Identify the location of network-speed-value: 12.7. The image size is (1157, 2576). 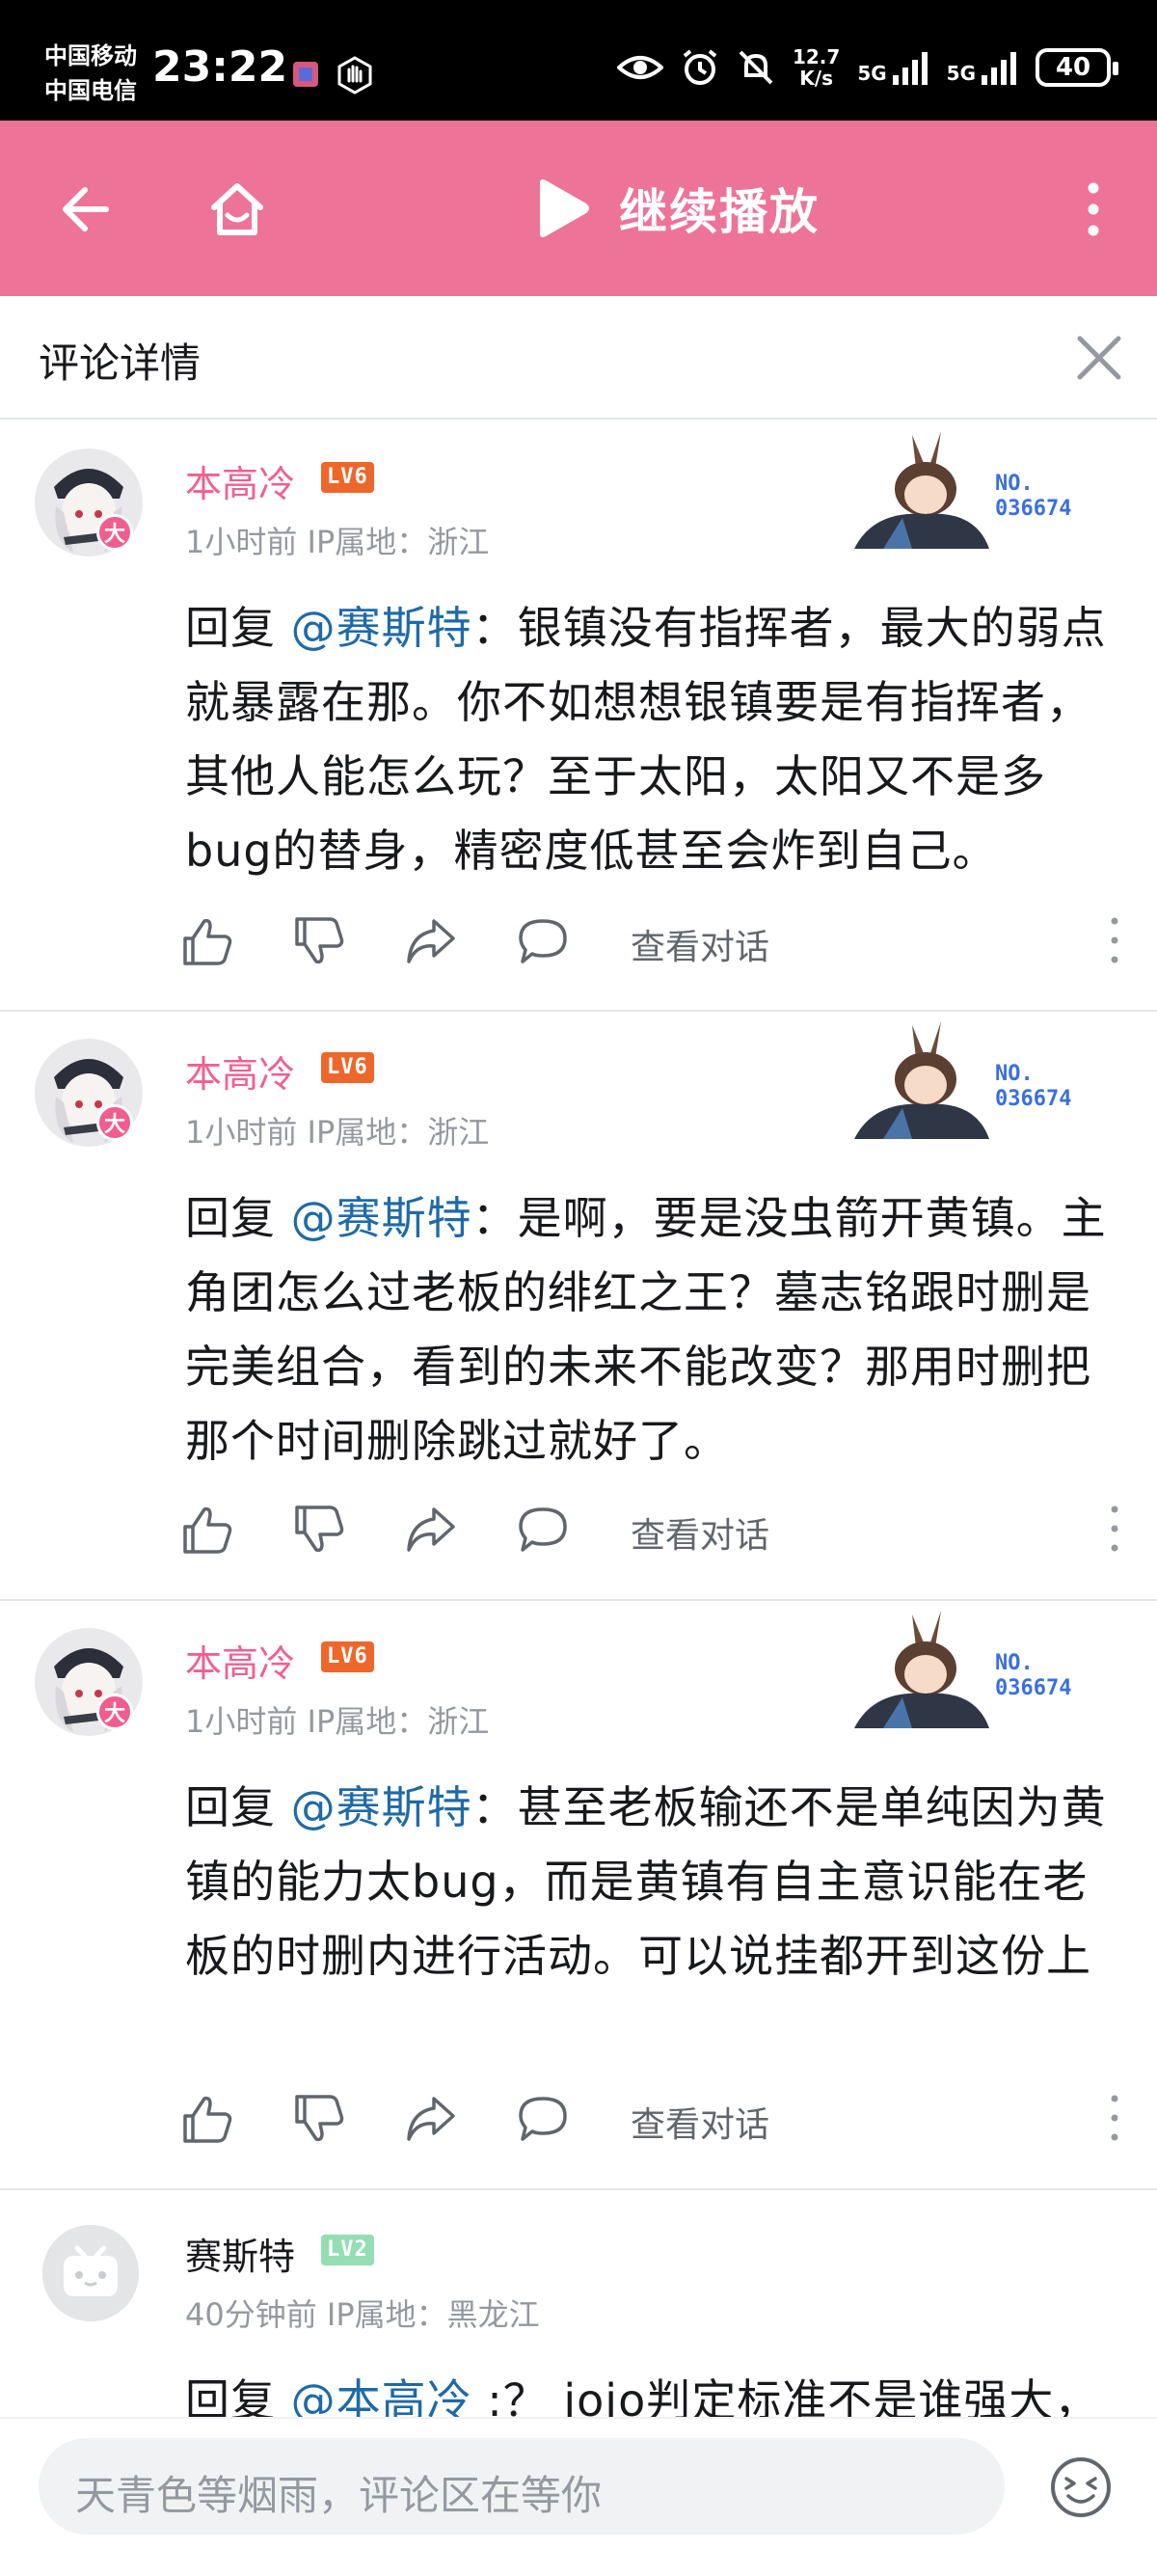
(816, 56).